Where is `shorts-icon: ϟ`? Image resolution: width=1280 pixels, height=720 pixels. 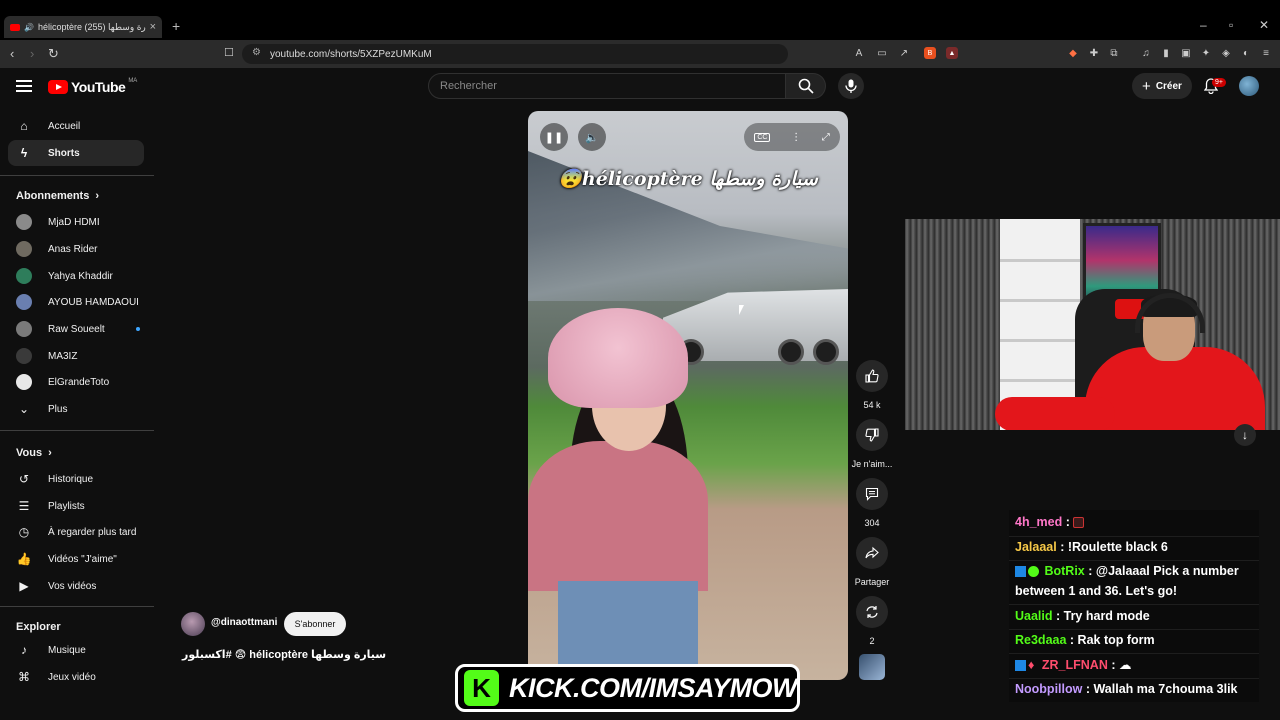 shorts-icon: ϟ is located at coordinates (24, 153).